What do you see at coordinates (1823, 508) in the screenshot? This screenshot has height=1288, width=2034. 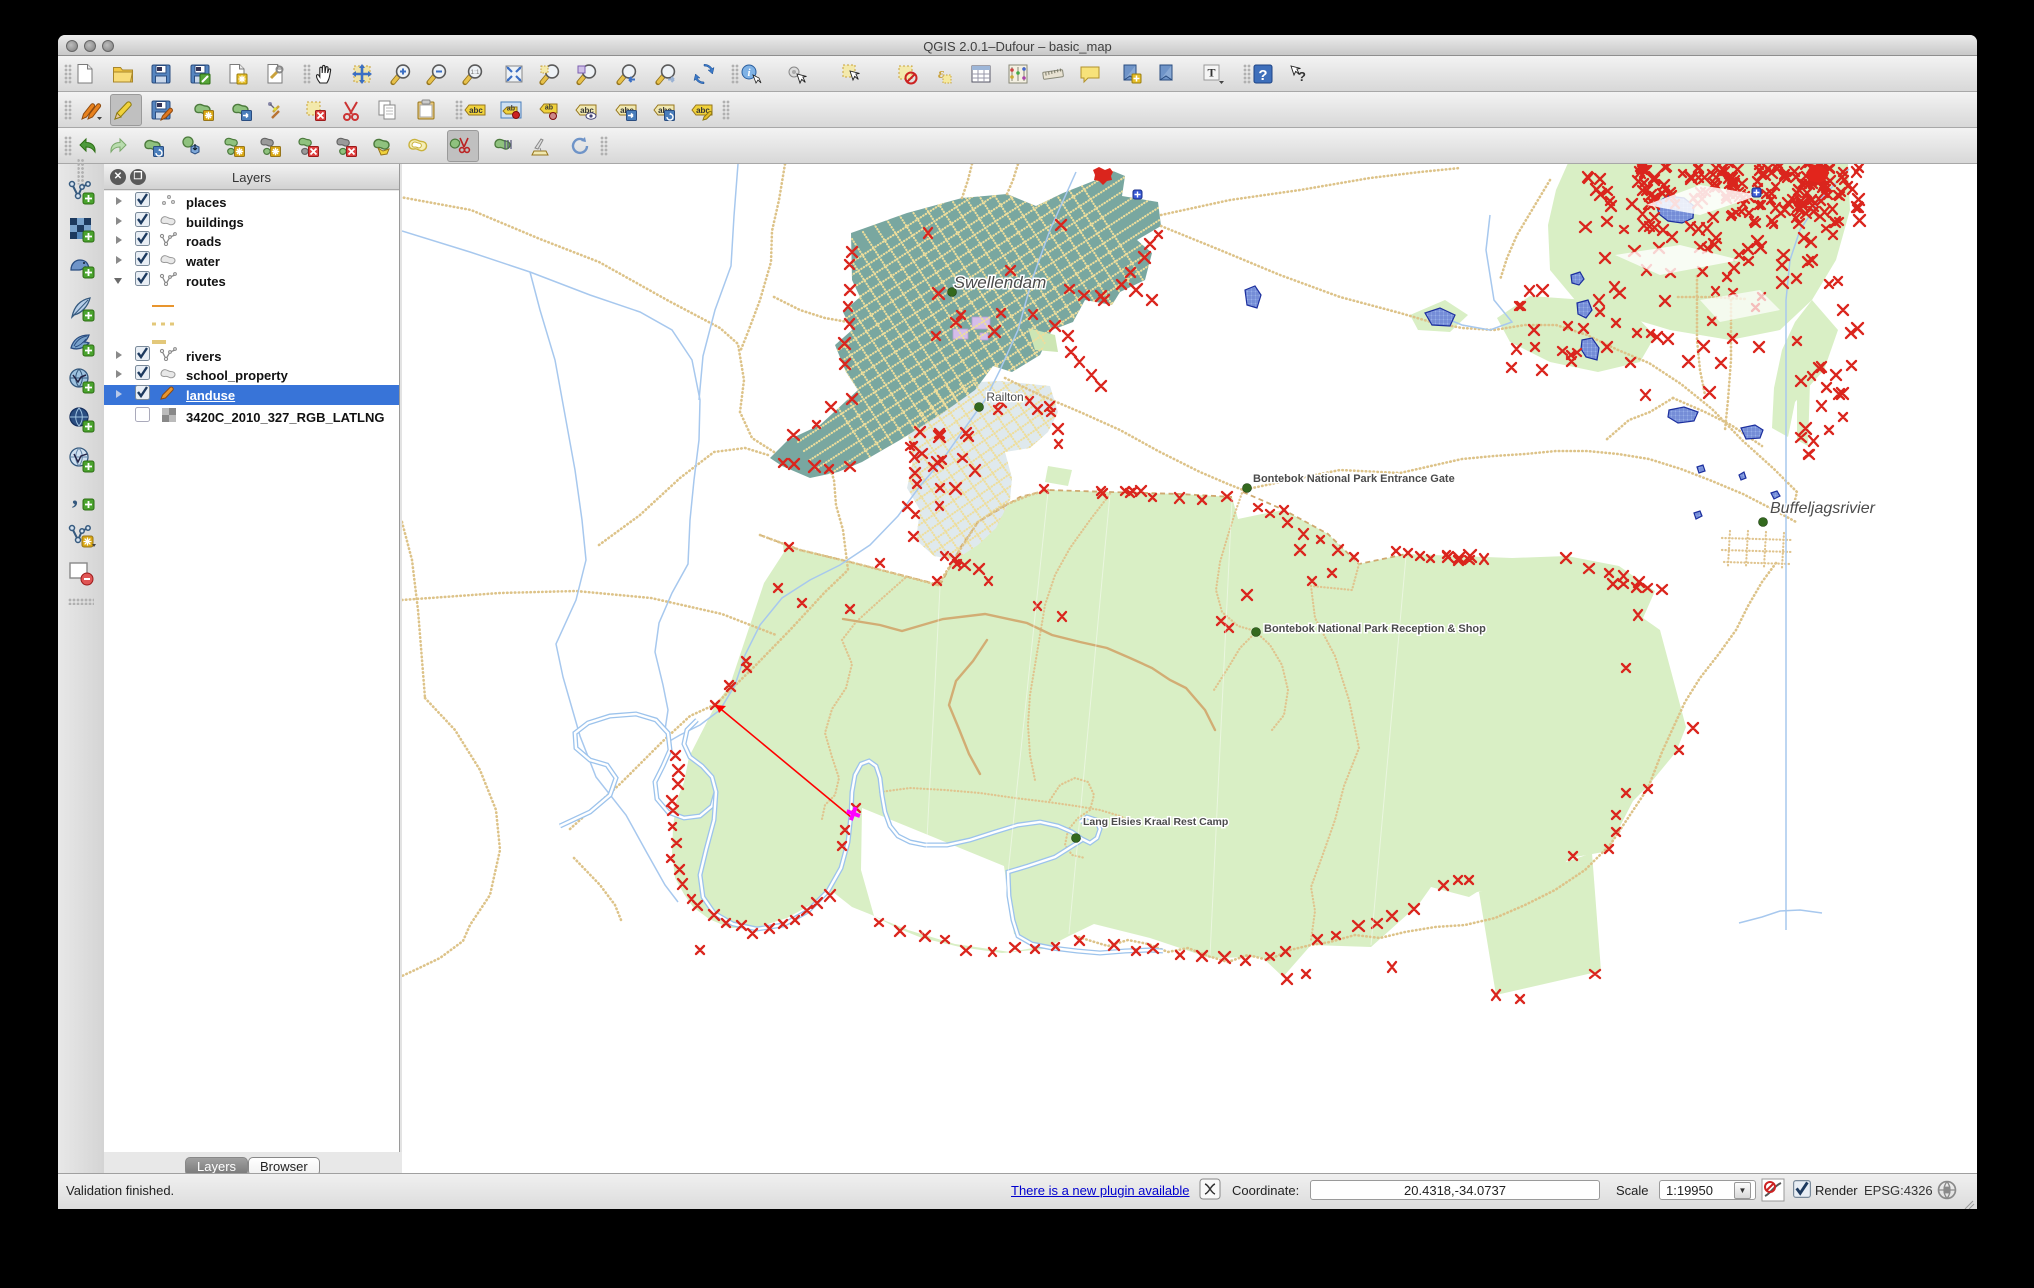 I see `svg-text: Buffeljagsrivier` at bounding box center [1823, 508].